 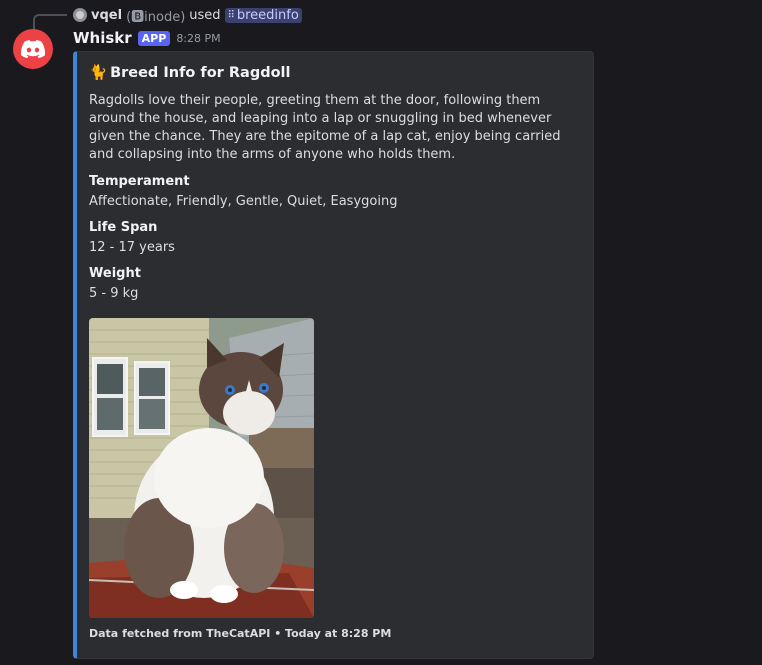 I want to click on field-name-weight: Weight, so click(x=115, y=273).